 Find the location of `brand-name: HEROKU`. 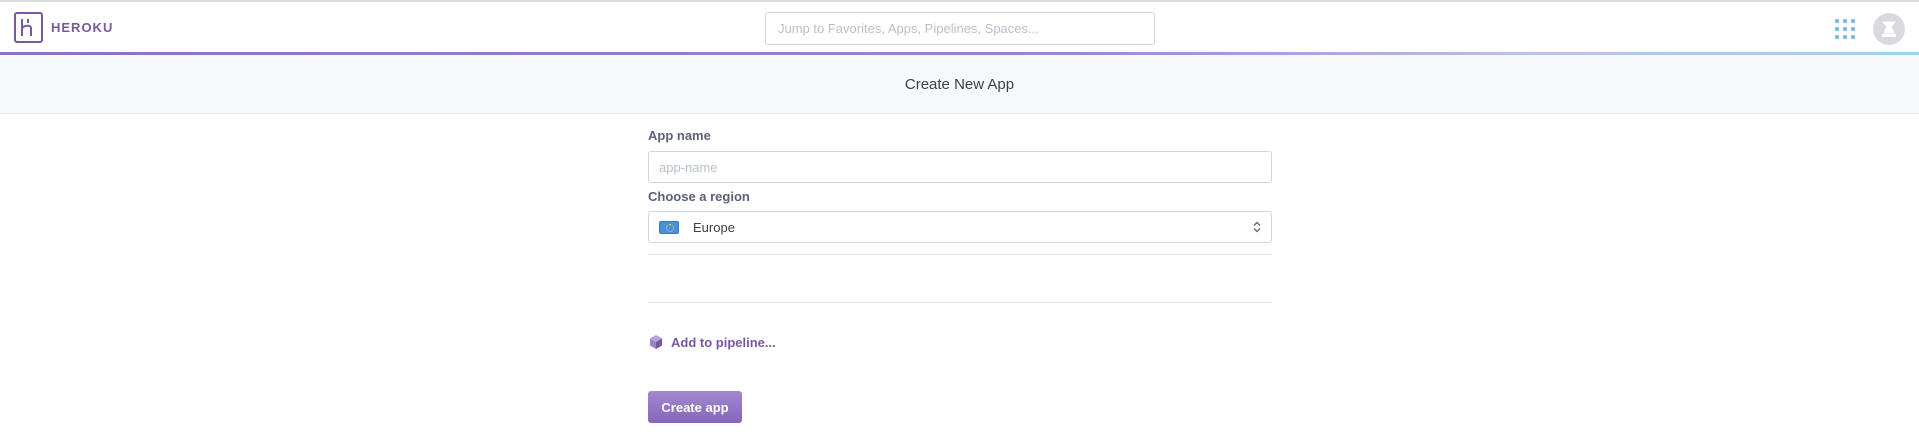

brand-name: HEROKU is located at coordinates (82, 27).